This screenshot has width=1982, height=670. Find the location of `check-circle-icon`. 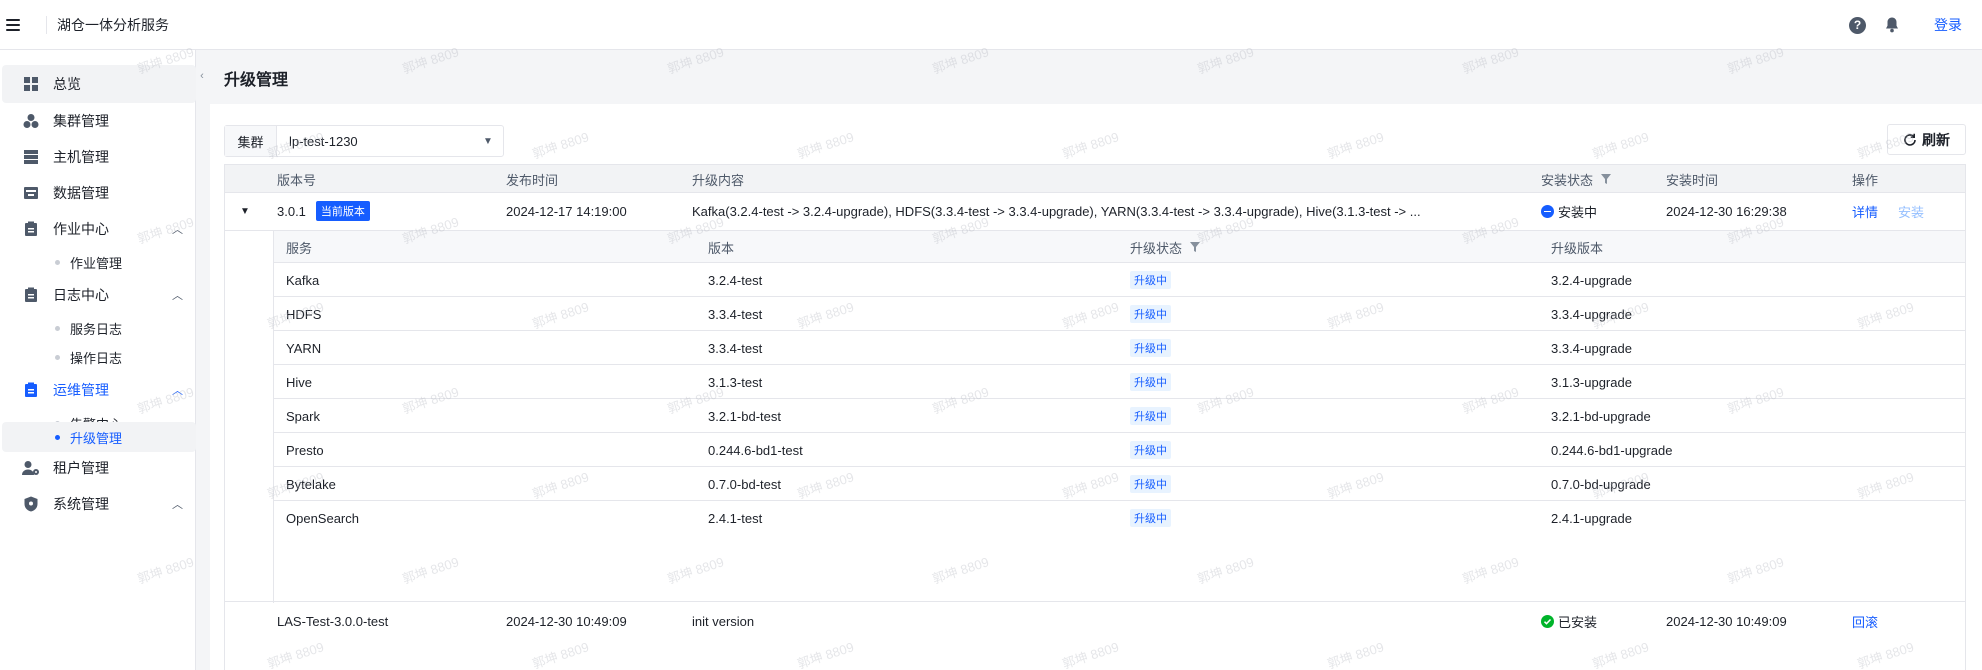

check-circle-icon is located at coordinates (1547, 621).